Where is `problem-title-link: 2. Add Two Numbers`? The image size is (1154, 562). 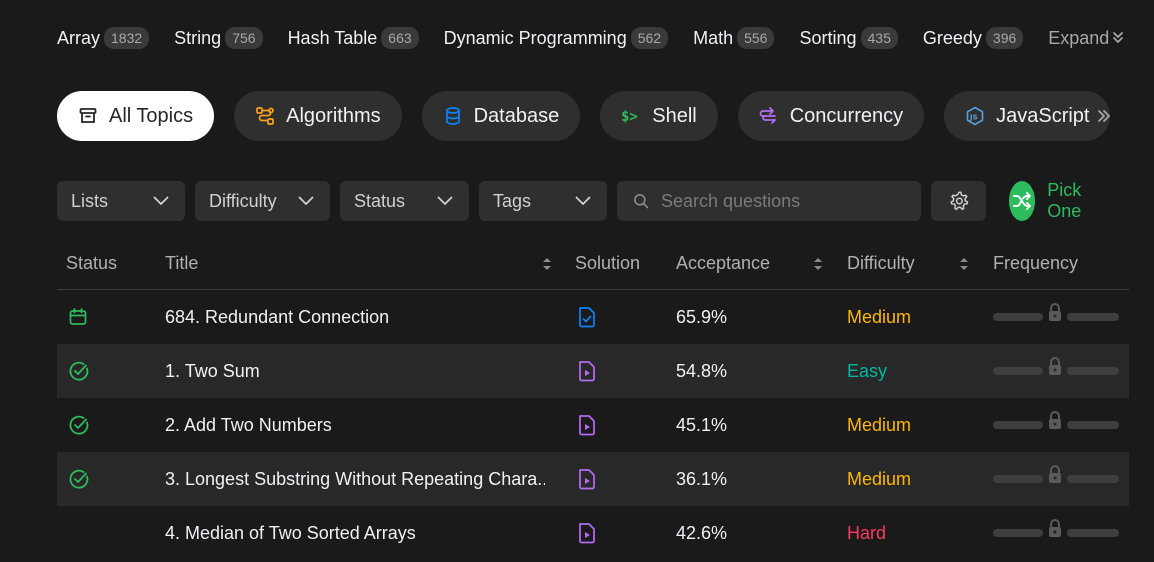 problem-title-link: 2. Add Two Numbers is located at coordinates (355, 425).